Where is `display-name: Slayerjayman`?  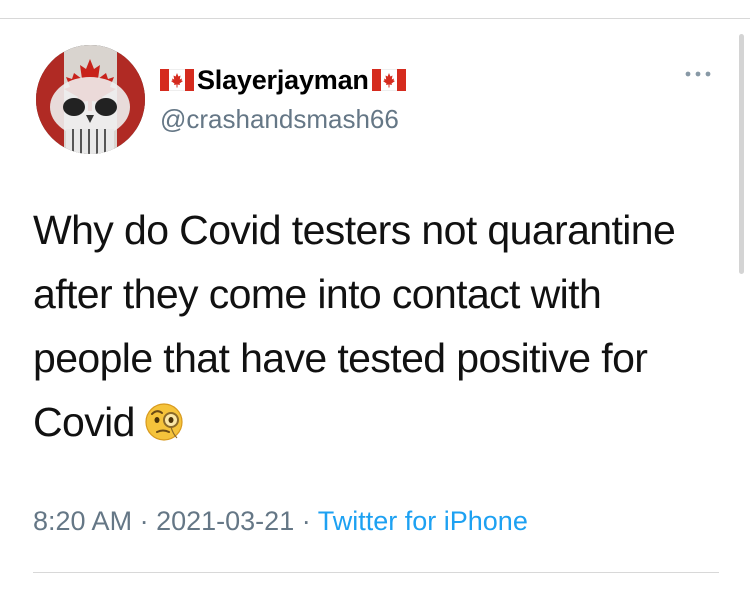
display-name: Slayerjayman is located at coordinates (283, 80).